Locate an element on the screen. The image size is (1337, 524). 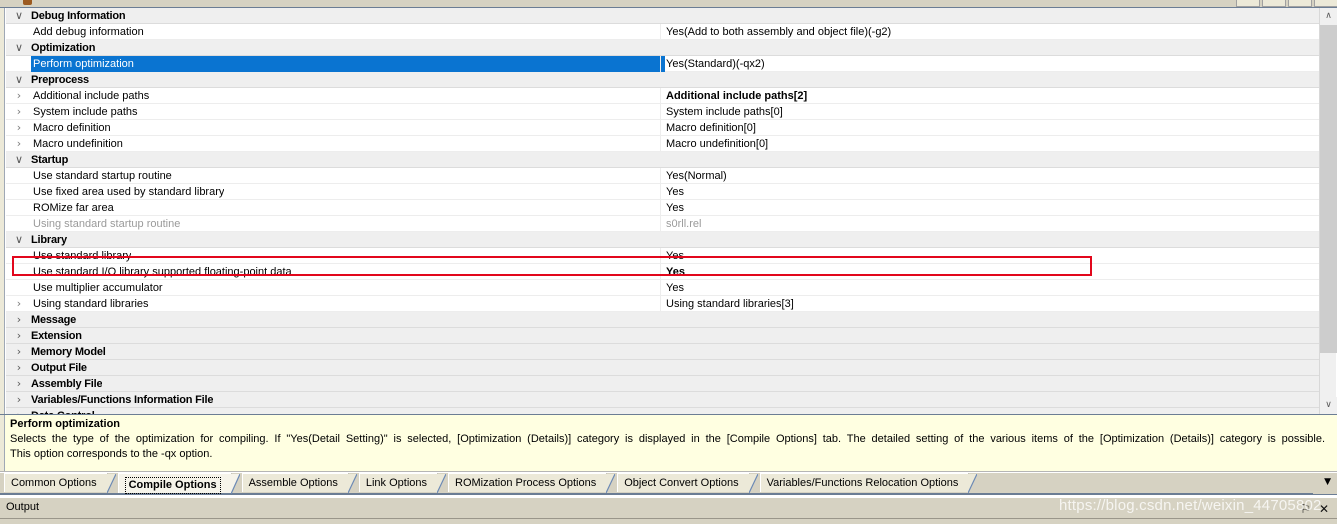
property-value: s0rll.rel is located at coordinates (684, 224).